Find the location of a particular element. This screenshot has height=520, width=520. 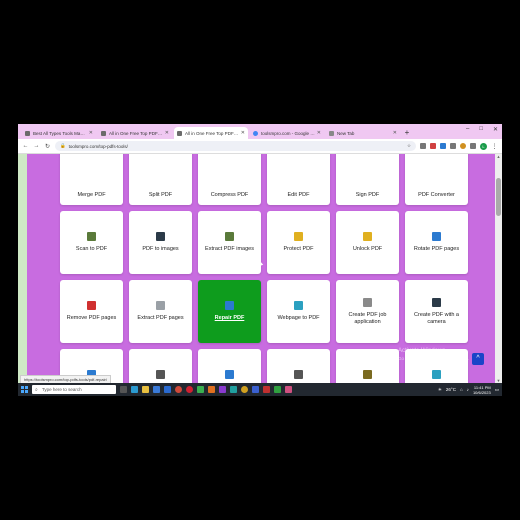

volume-icon: ♪ is located at coordinates (468, 389).